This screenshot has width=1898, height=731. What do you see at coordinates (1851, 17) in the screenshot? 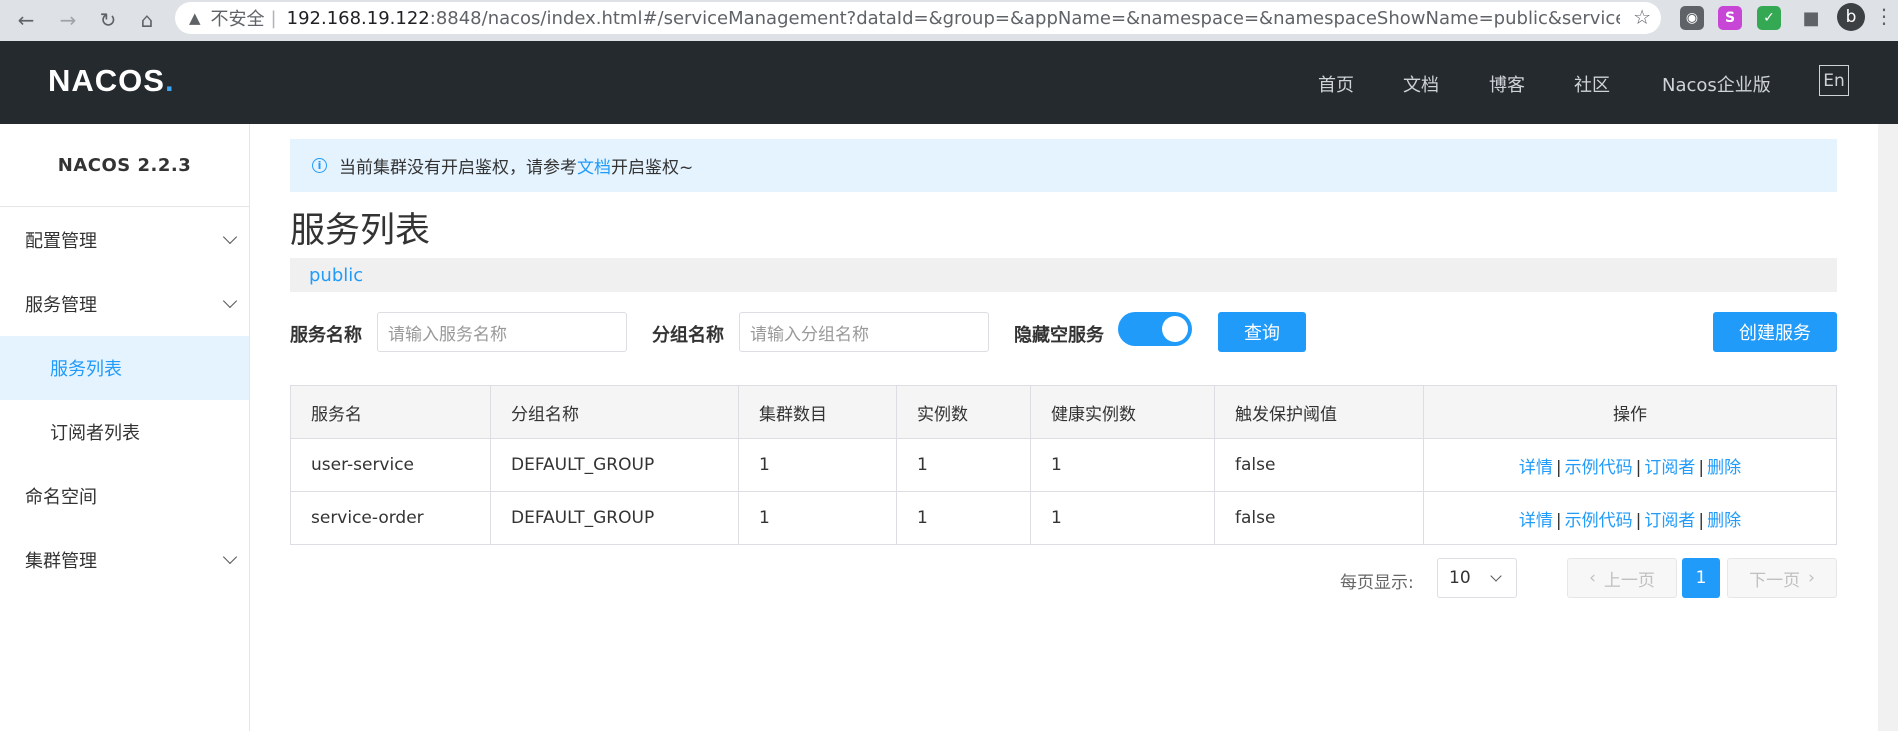
I see `profile-avatar: b` at bounding box center [1851, 17].